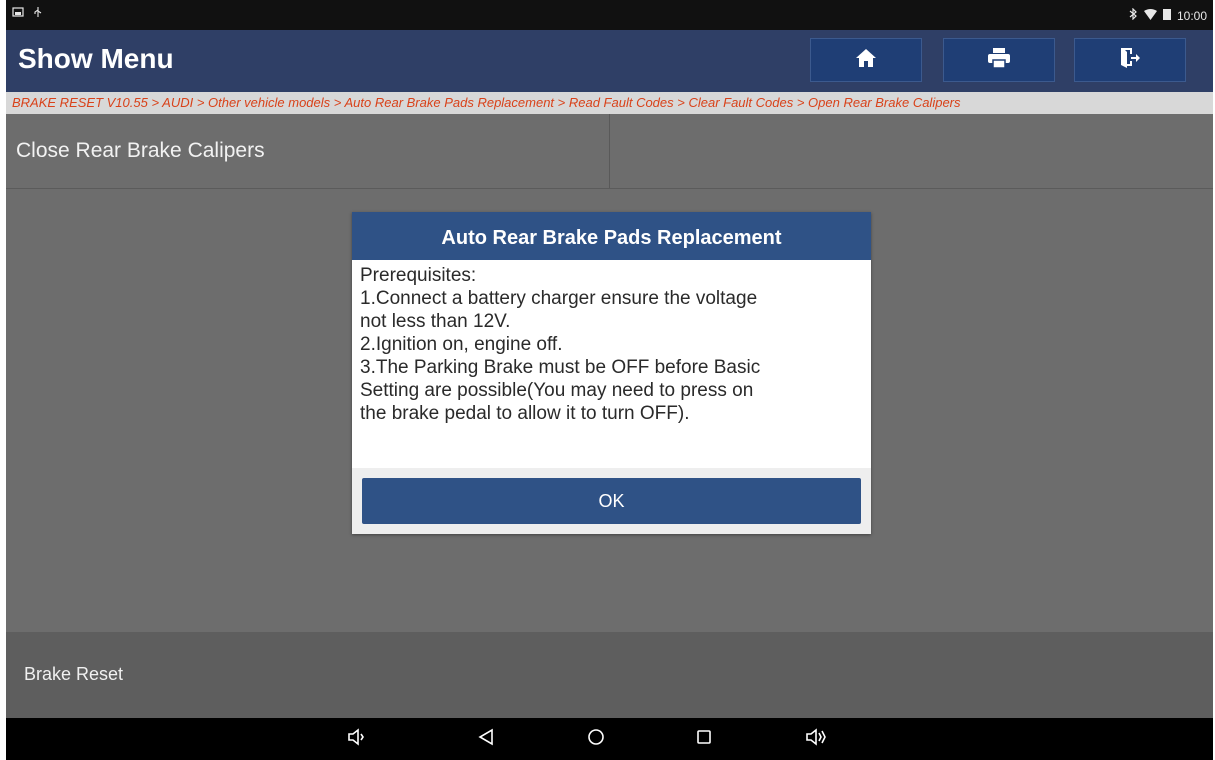  I want to click on exit-button, so click(1130, 60).